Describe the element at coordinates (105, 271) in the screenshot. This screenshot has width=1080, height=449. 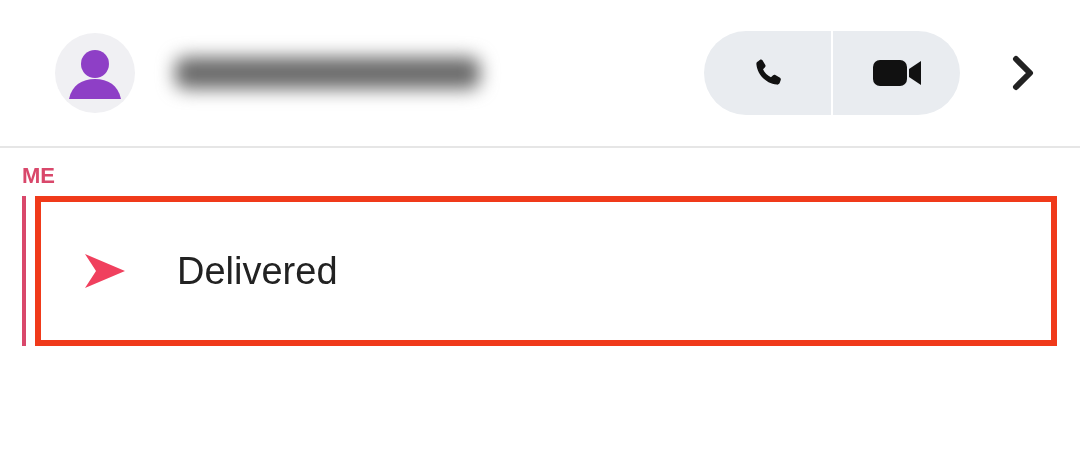
I see `sent-arrow-icon` at that location.